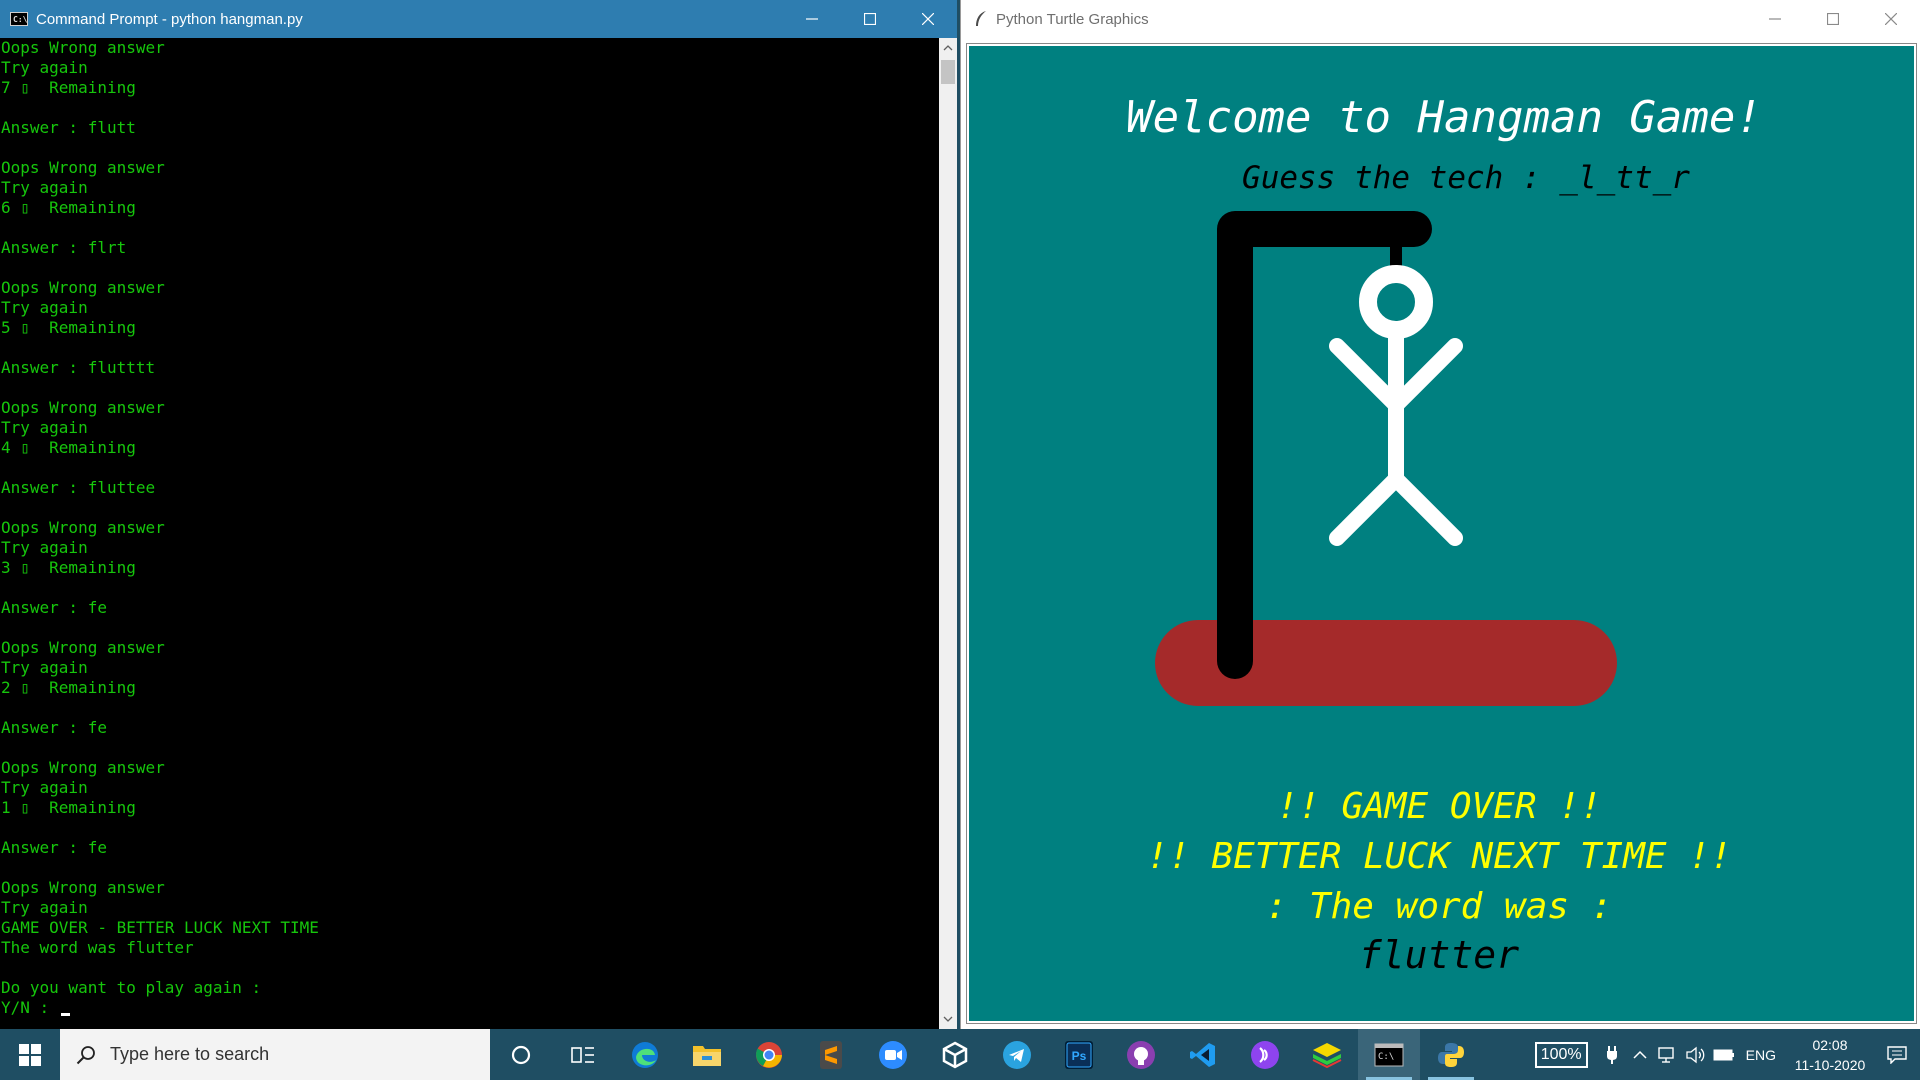 Image resolution: width=1920 pixels, height=1080 pixels. I want to click on hangman-right-arm, so click(1425, 375).